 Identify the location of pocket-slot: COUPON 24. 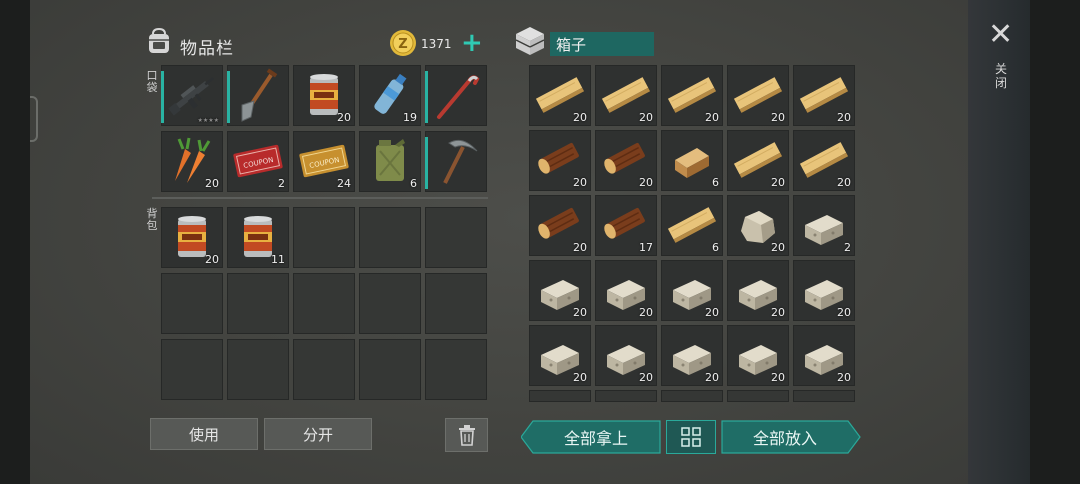
(324, 161).